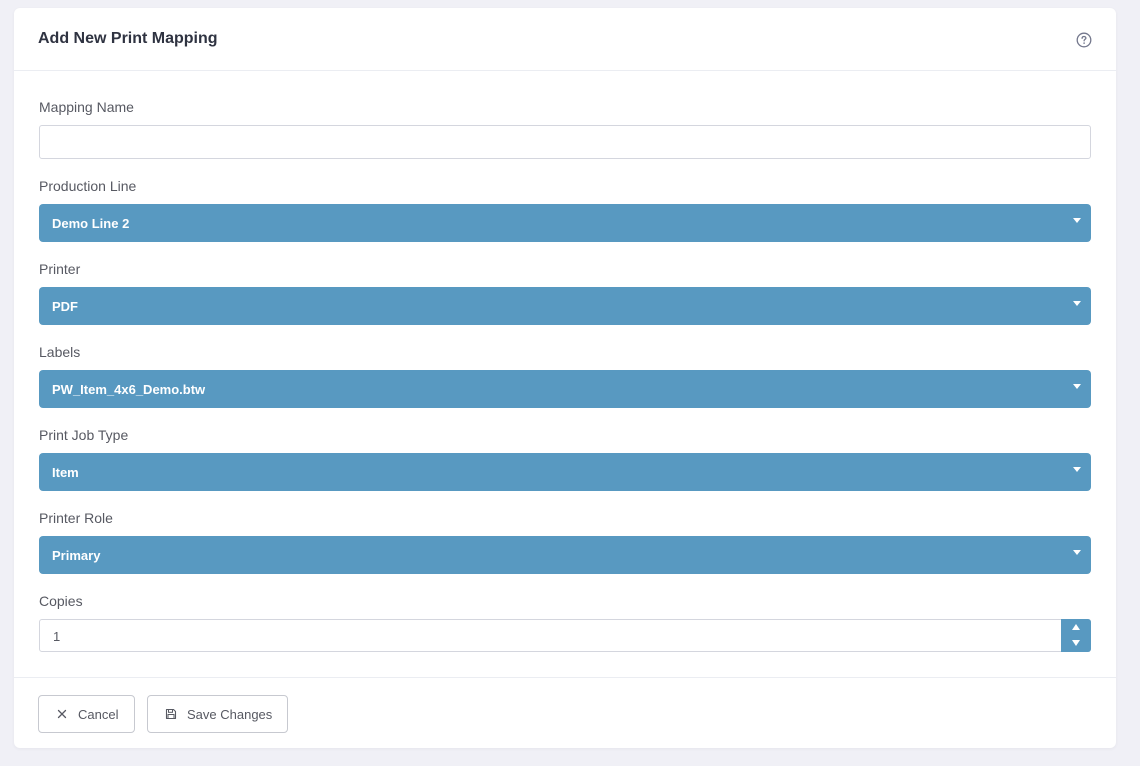 This screenshot has height=766, width=1140. What do you see at coordinates (57, 636) in the screenshot?
I see `copies-value: 1` at bounding box center [57, 636].